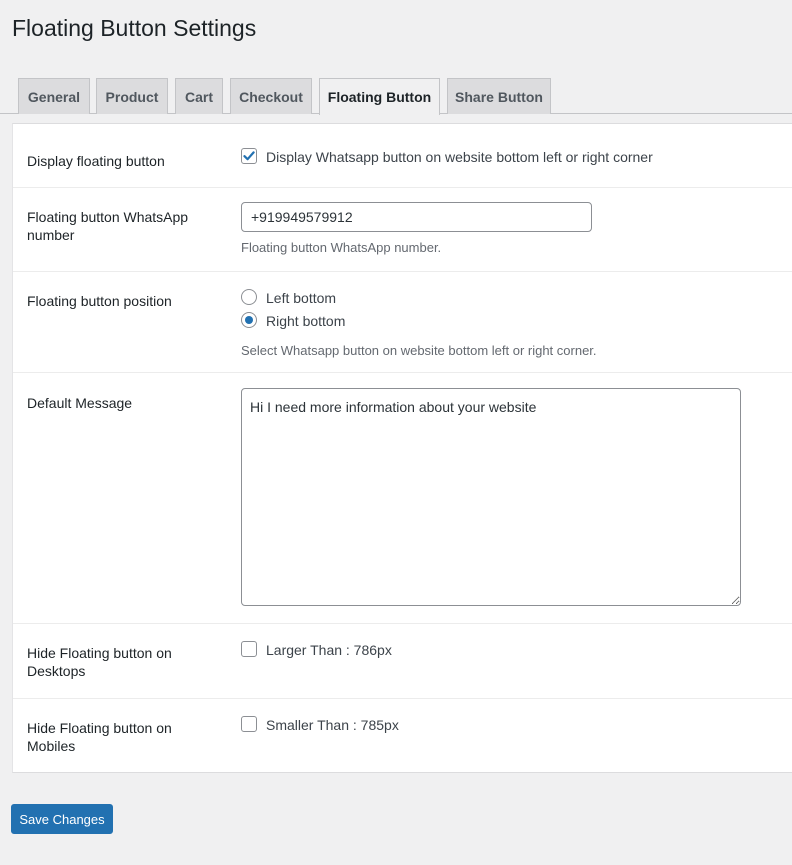  Describe the element at coordinates (249, 649) in the screenshot. I see `hide-on-desktops-checkbox` at that location.